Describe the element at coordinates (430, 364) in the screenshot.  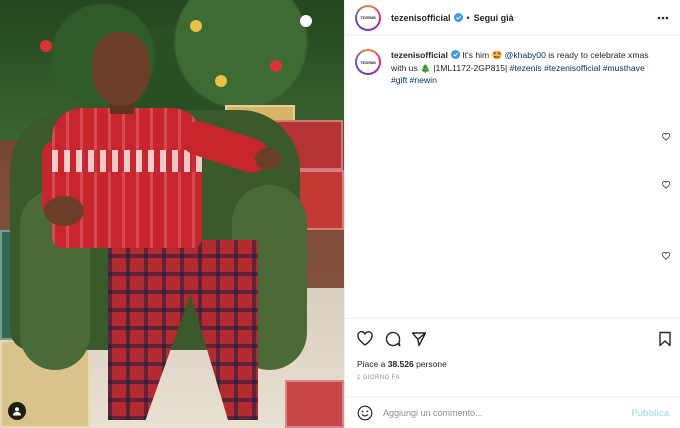
I see `likes-suffix: persone` at that location.